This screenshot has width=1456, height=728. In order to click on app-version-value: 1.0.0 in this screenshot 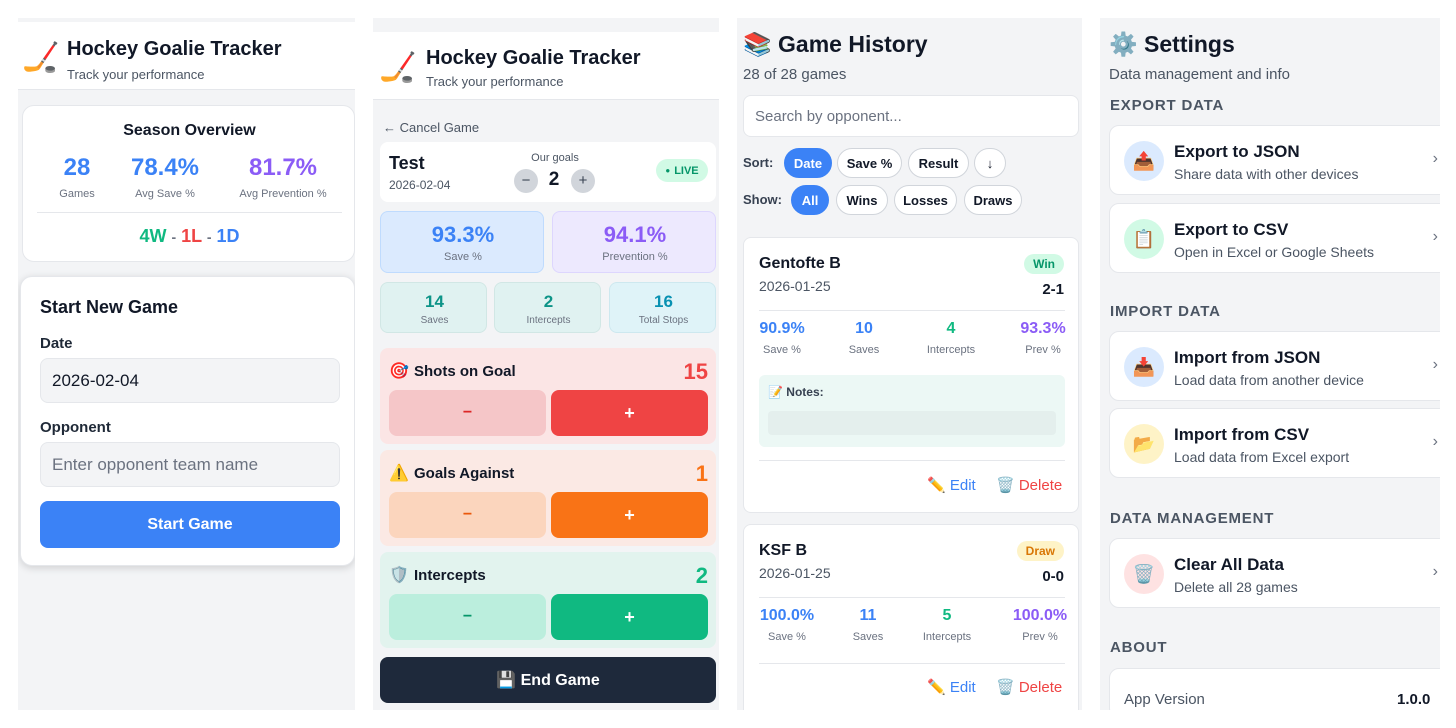, I will do `click(1414, 699)`.